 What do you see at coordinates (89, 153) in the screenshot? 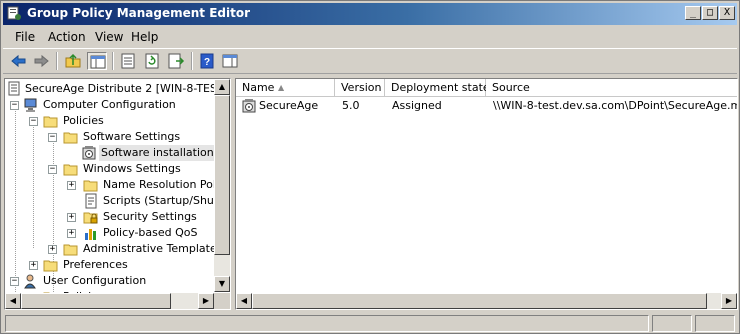
I see `software-installation-icon` at bounding box center [89, 153].